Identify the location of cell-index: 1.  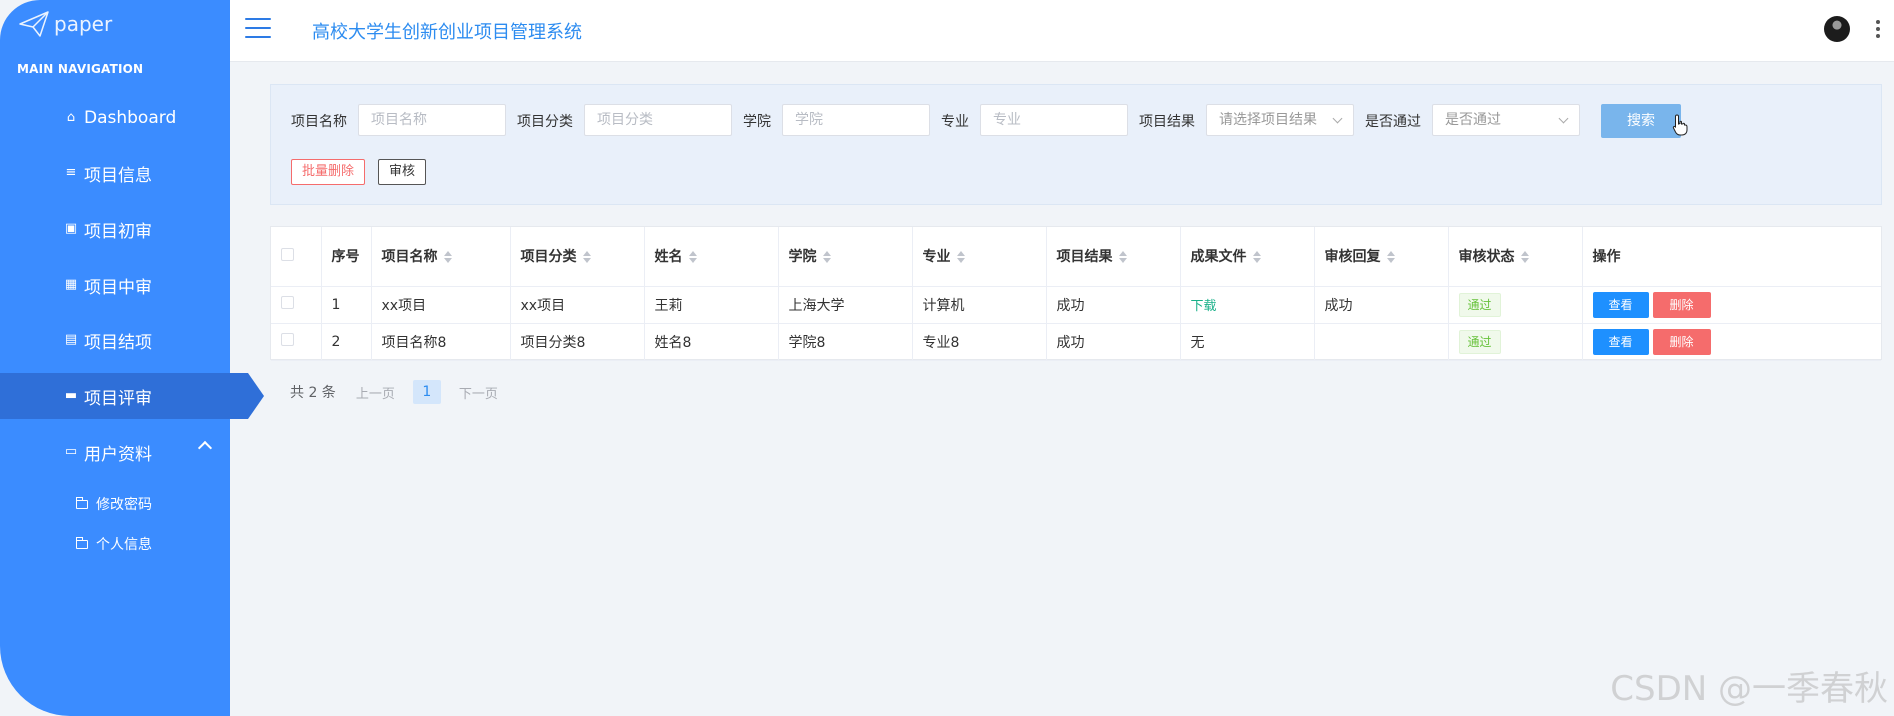
(346, 305).